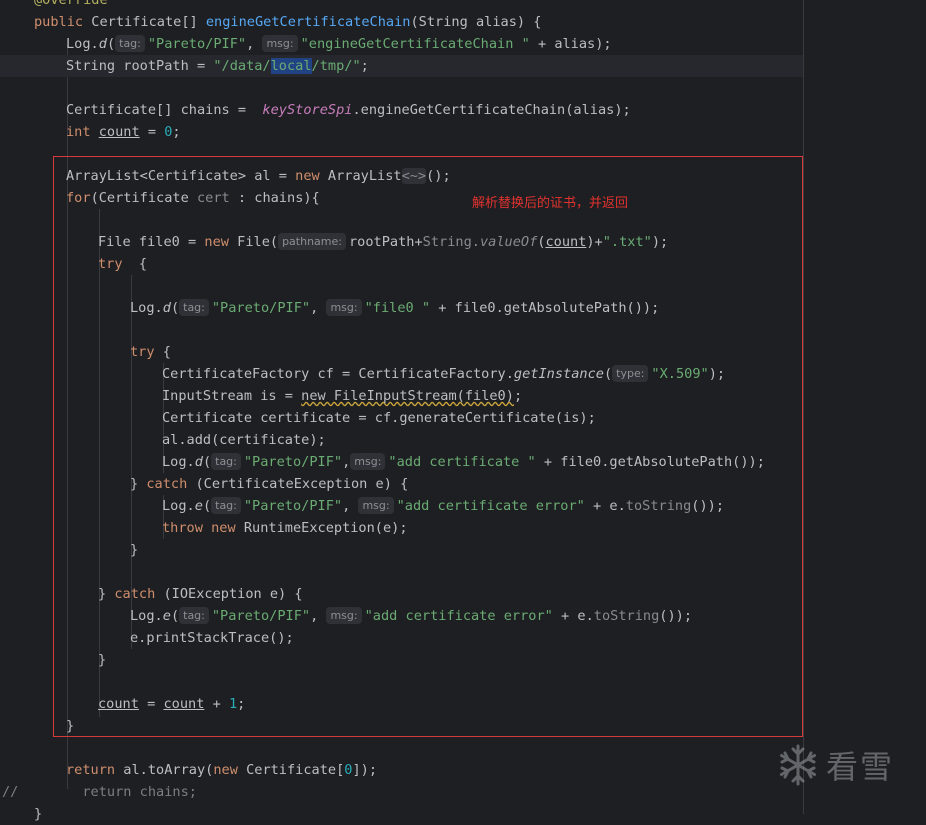  I want to click on annotation: @Override, so click(71, 4).